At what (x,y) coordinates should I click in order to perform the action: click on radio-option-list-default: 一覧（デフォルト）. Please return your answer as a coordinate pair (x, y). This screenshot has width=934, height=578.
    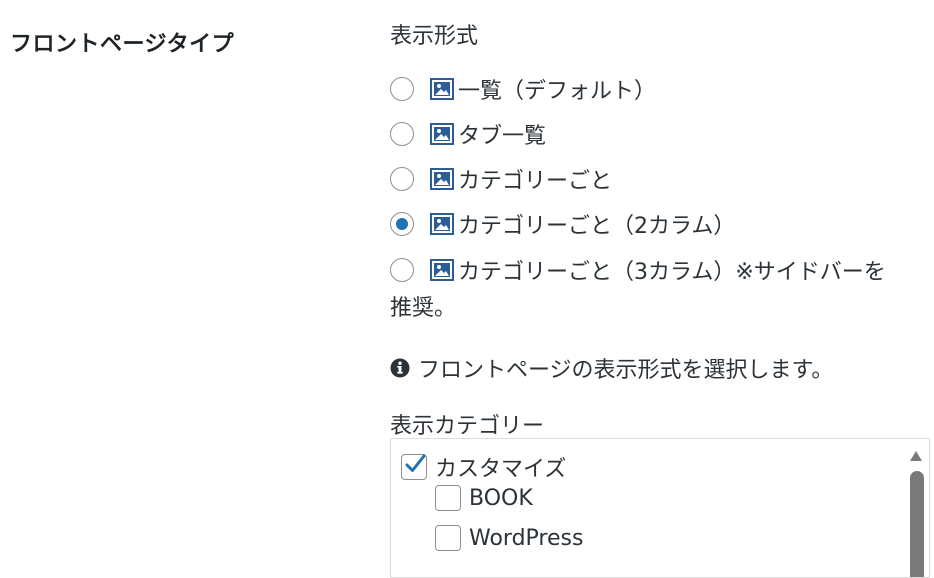
    Looking at the image, I should click on (523, 89).